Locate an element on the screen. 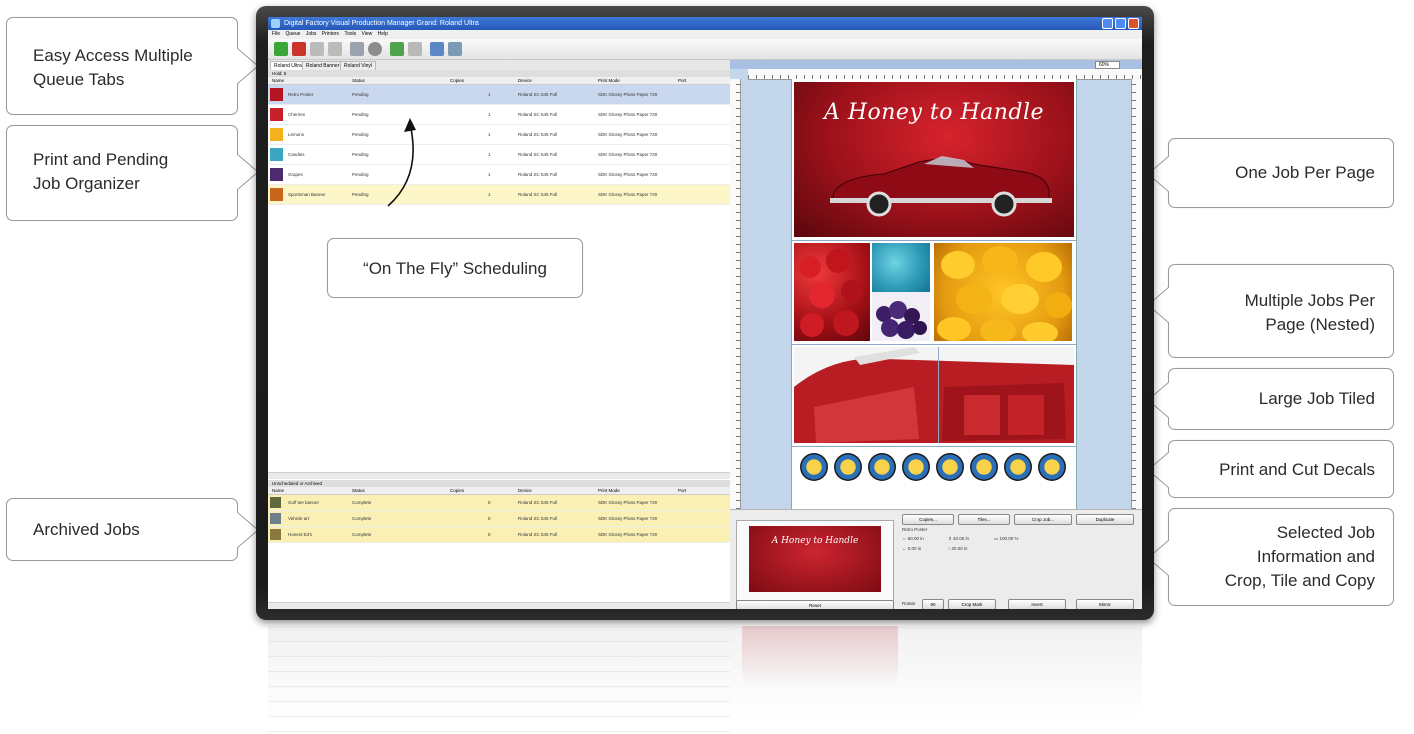  scale-field: ▭ 100.00 % is located at coordinates (1006, 539).